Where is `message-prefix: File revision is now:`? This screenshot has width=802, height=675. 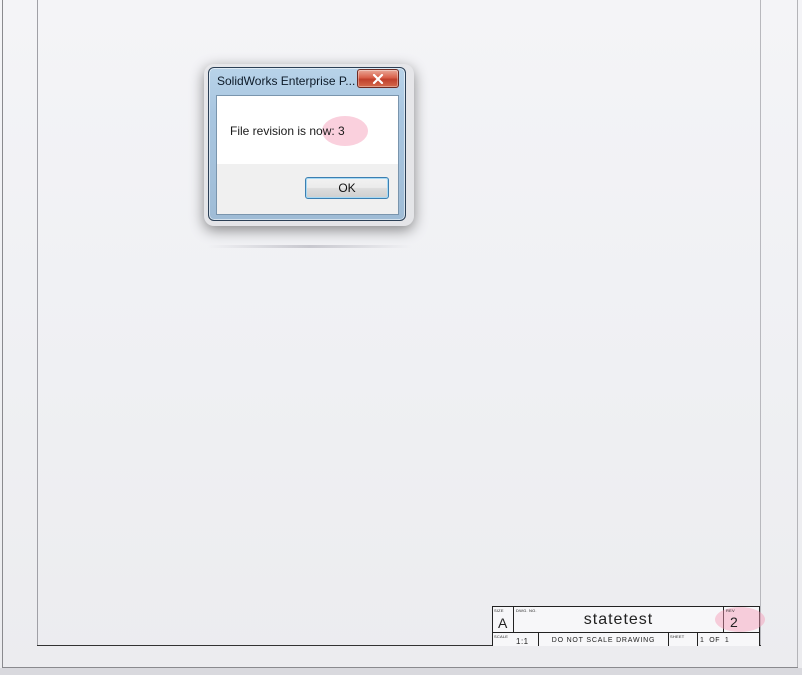
message-prefix: File revision is now: is located at coordinates (284, 131).